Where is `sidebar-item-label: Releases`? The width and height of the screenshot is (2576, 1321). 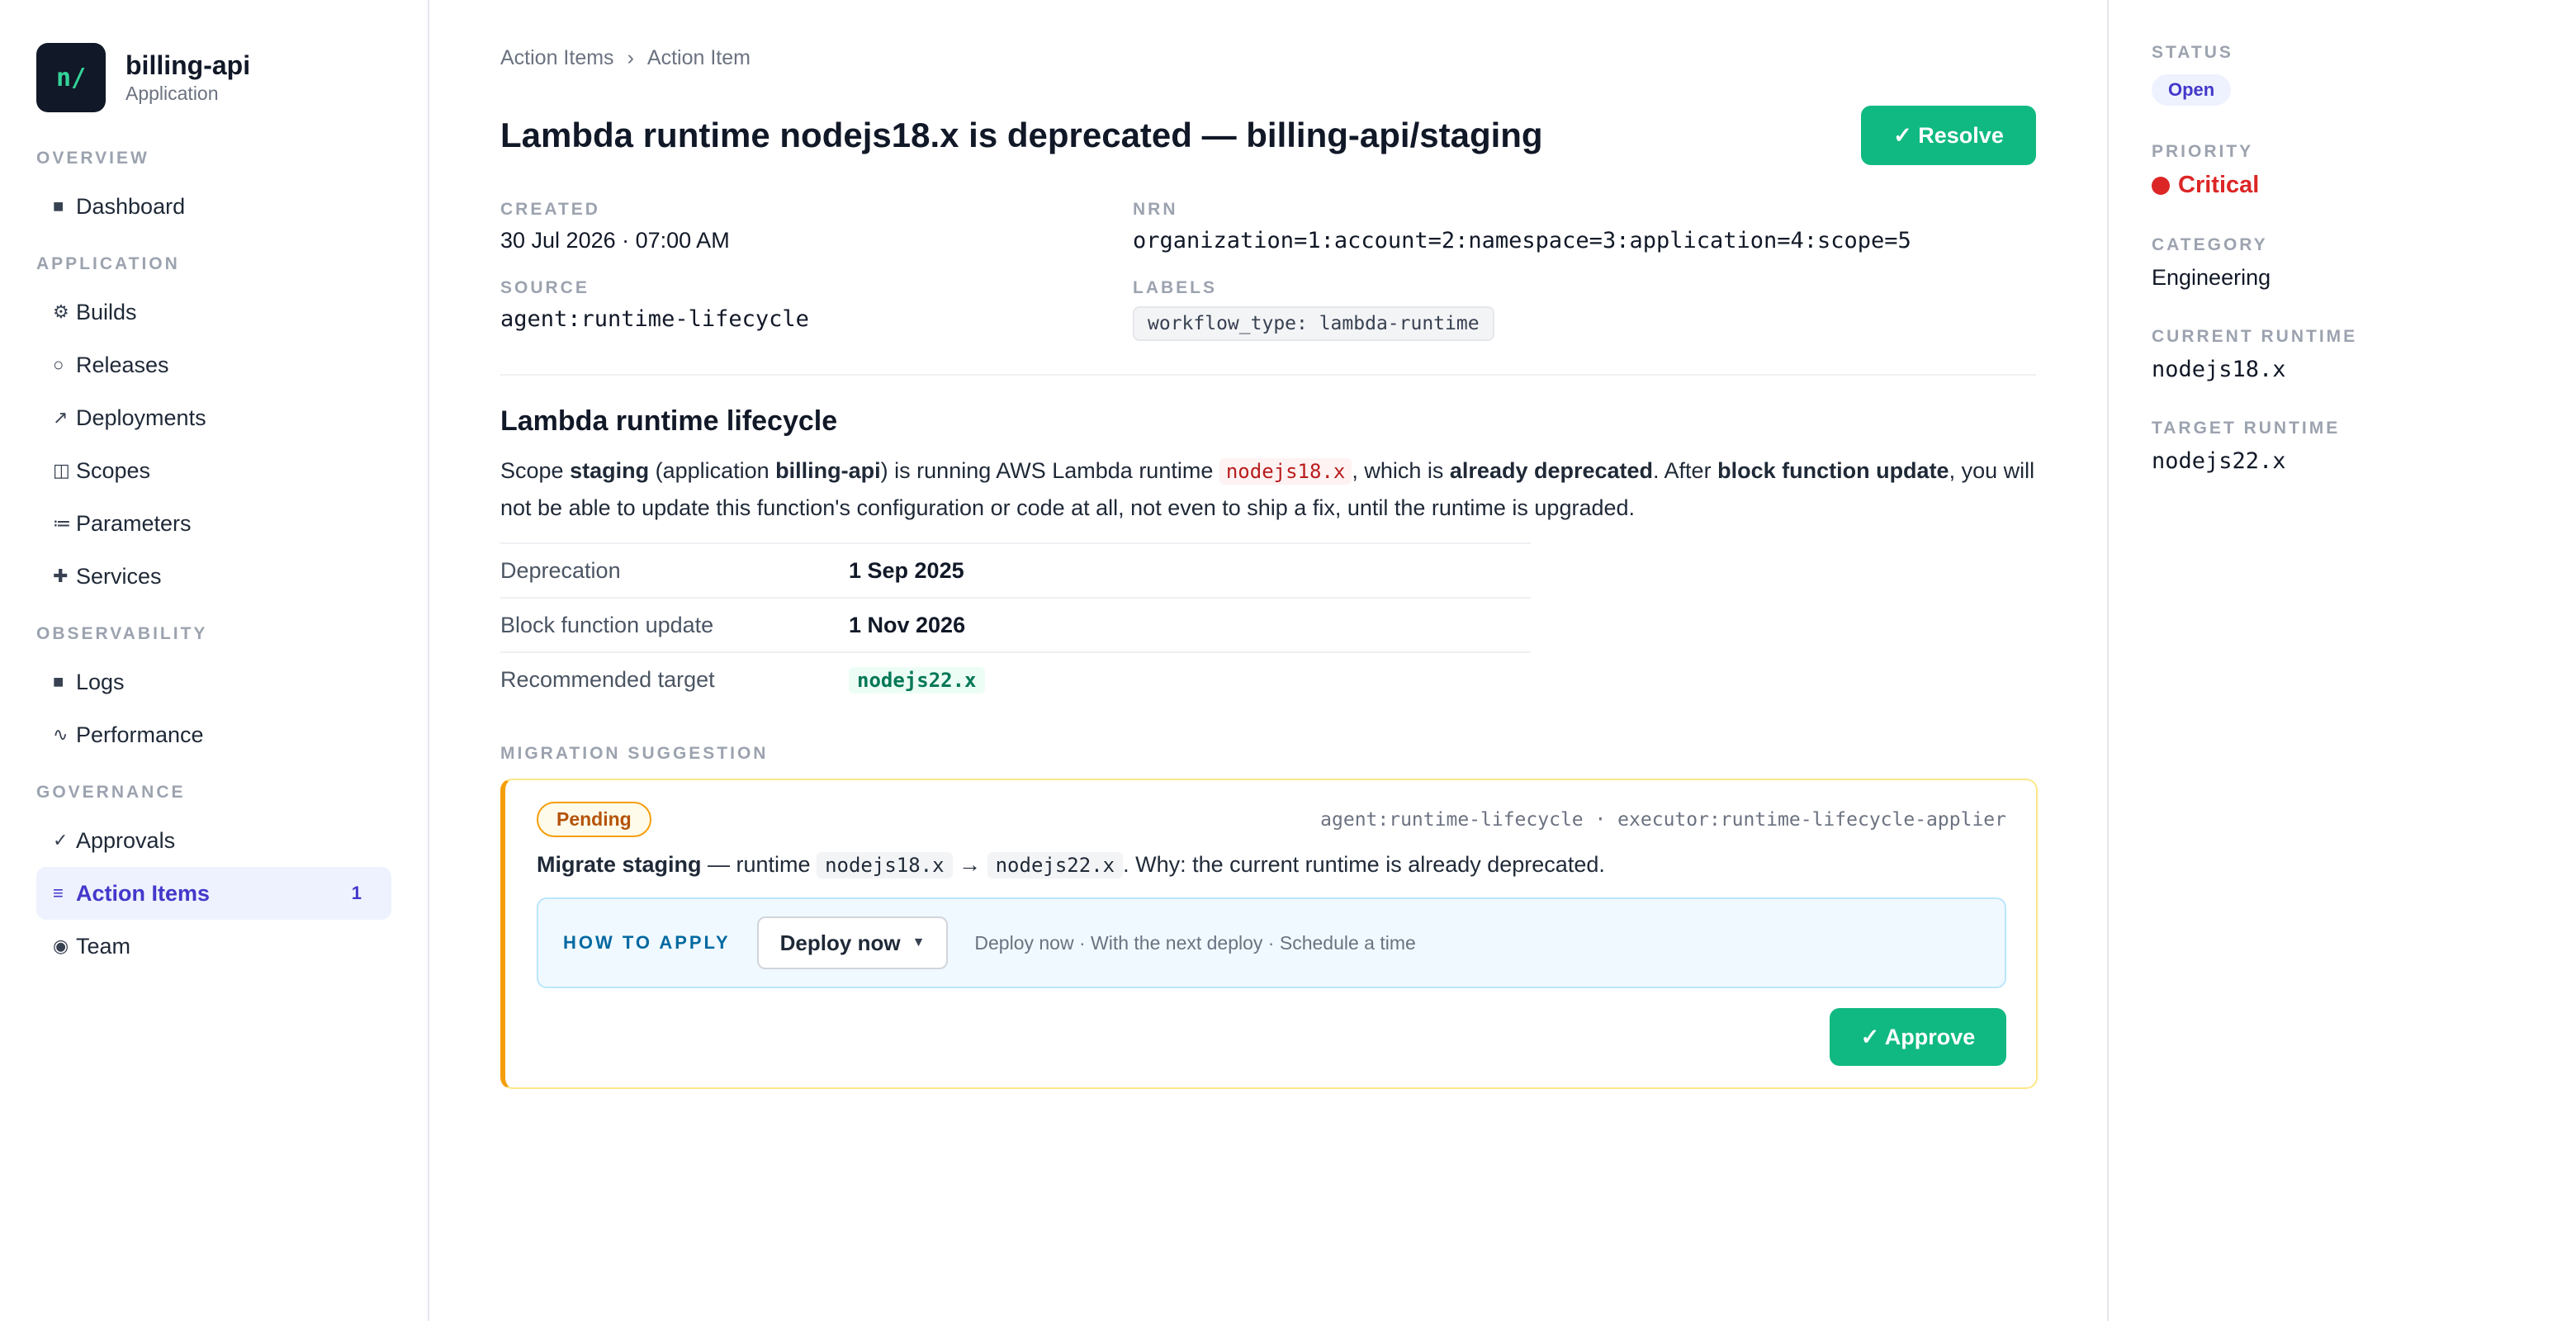 sidebar-item-label: Releases is located at coordinates (122, 365).